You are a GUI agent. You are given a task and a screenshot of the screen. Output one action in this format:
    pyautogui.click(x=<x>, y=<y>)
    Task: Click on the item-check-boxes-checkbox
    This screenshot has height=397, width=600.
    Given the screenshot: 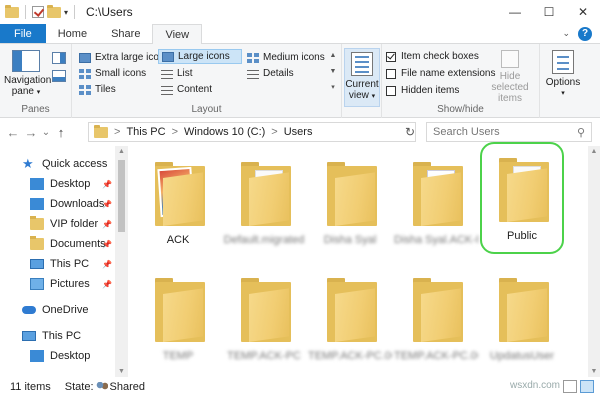 What is the action you would take?
    pyautogui.click(x=391, y=56)
    